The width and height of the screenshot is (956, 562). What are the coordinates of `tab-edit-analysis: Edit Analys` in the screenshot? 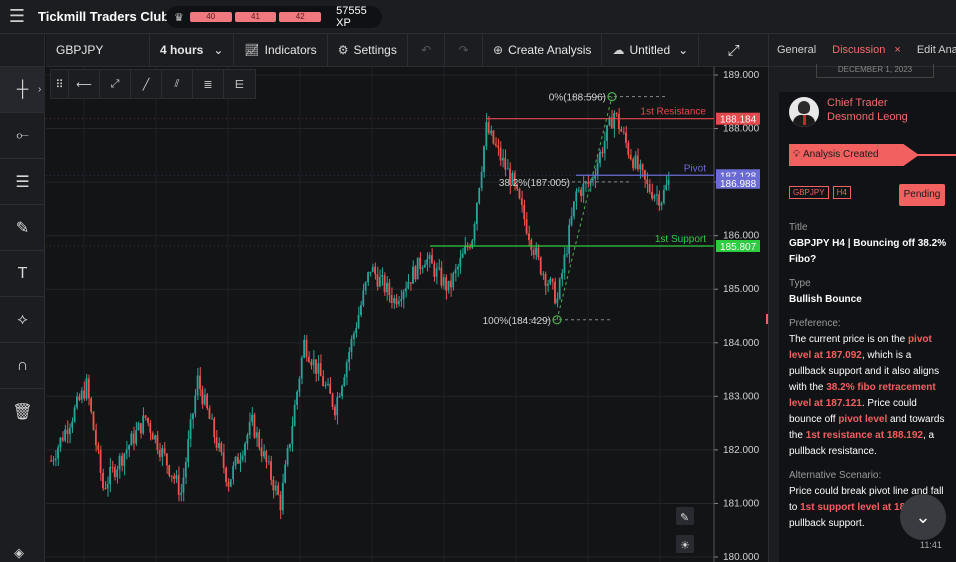 It's located at (932, 50).